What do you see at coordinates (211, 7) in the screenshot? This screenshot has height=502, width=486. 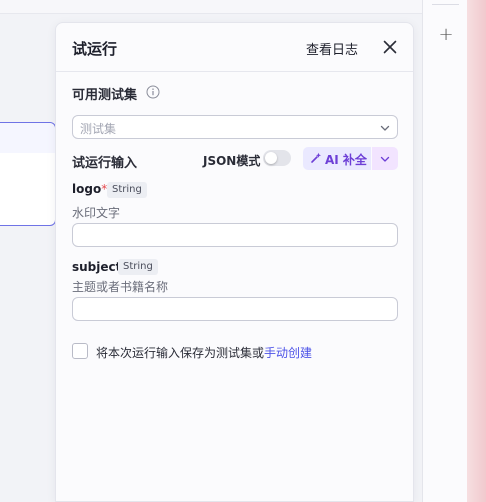 I see `canvas-top-strip` at bounding box center [211, 7].